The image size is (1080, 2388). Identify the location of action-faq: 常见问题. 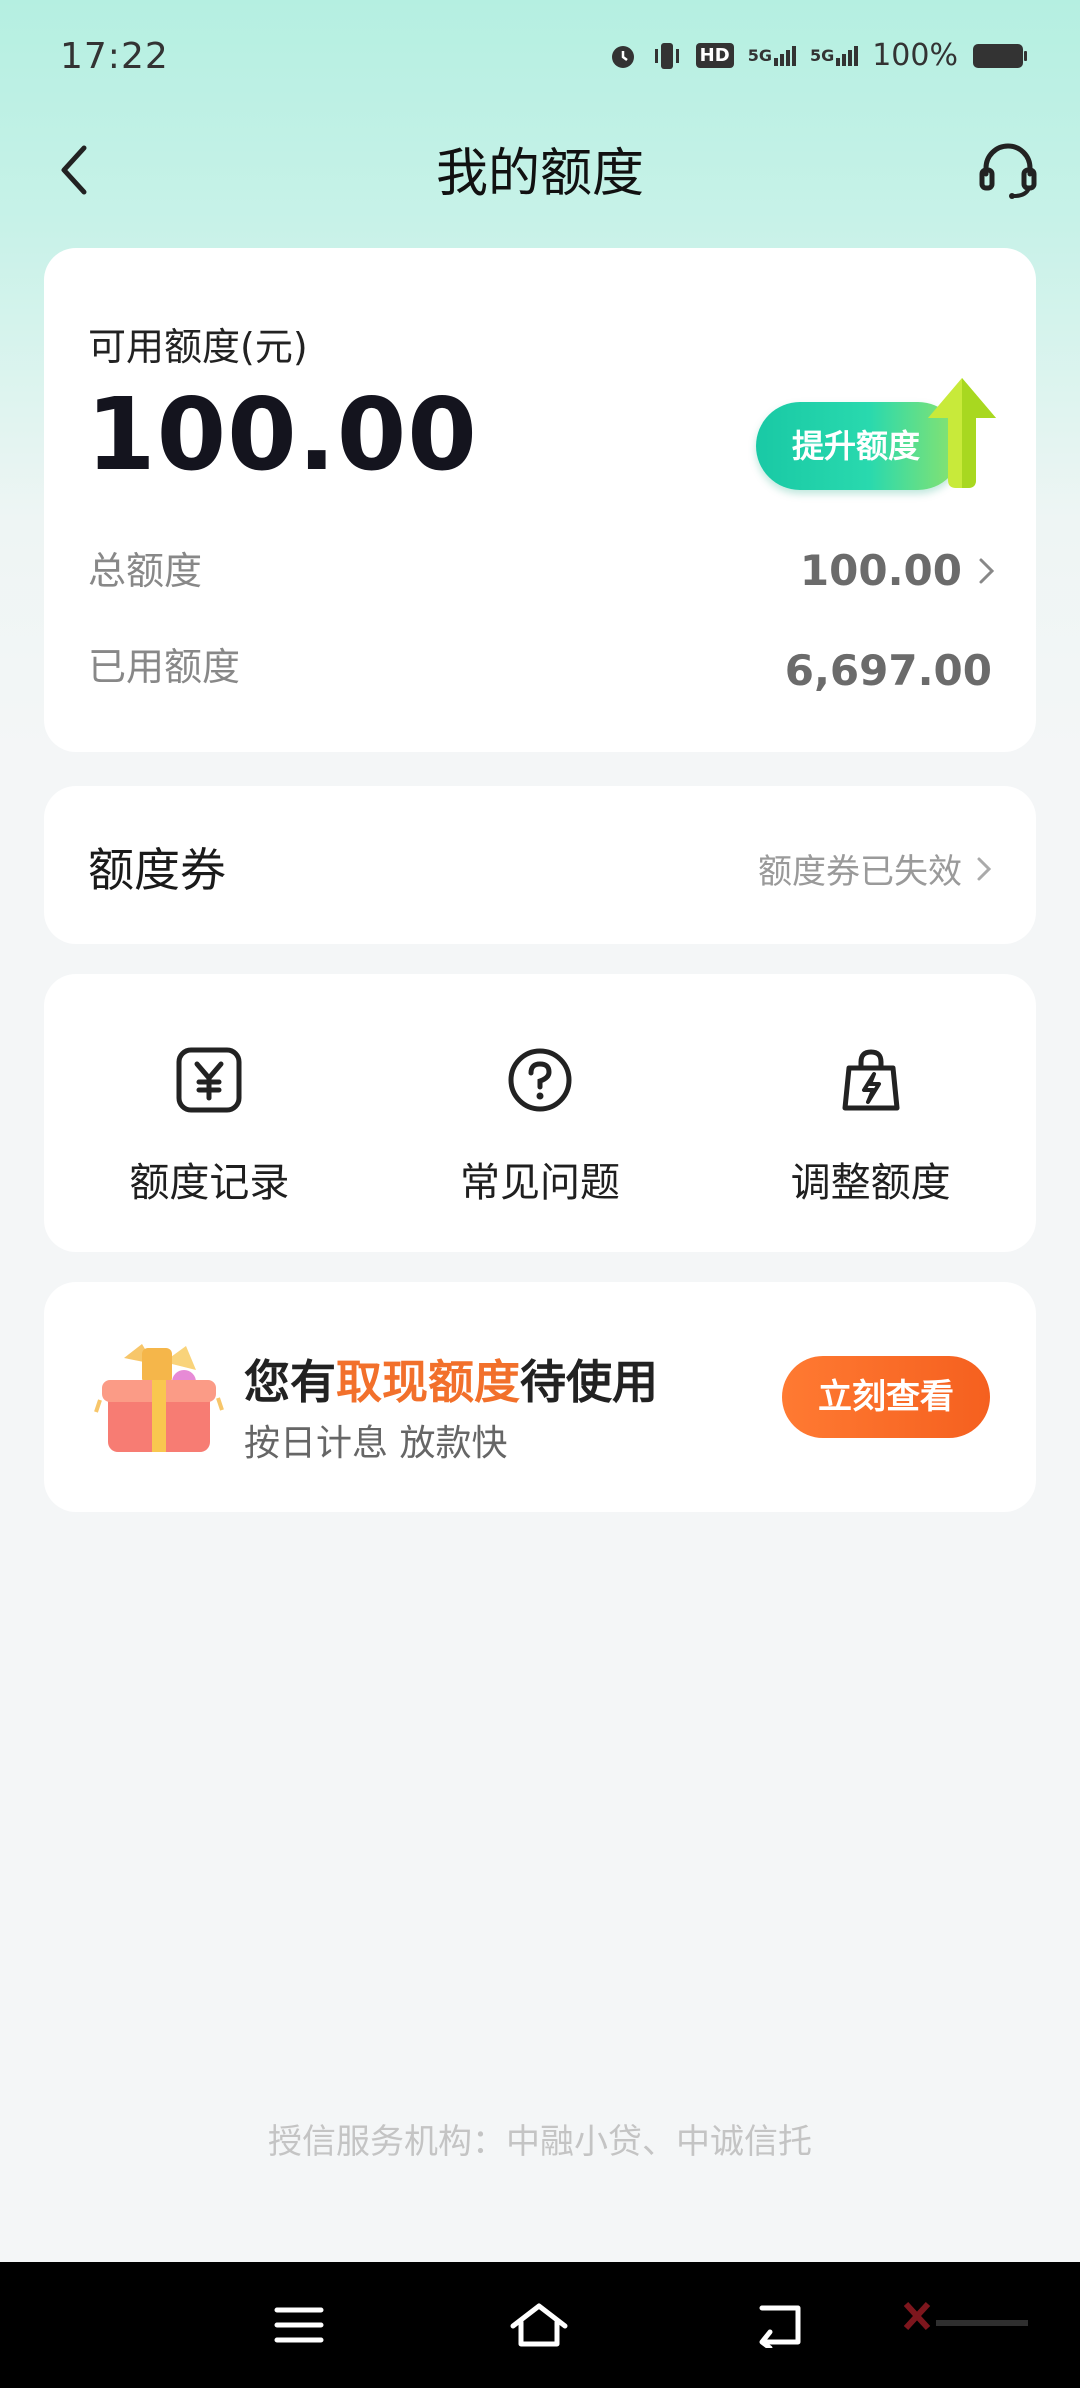
(540, 1113).